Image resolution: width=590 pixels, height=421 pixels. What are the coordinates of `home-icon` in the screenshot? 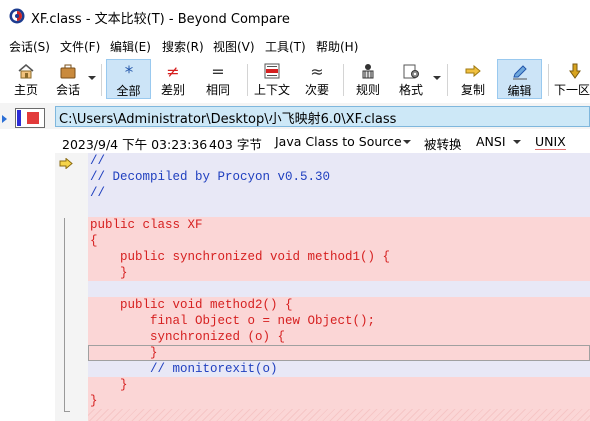 It's located at (26, 71).